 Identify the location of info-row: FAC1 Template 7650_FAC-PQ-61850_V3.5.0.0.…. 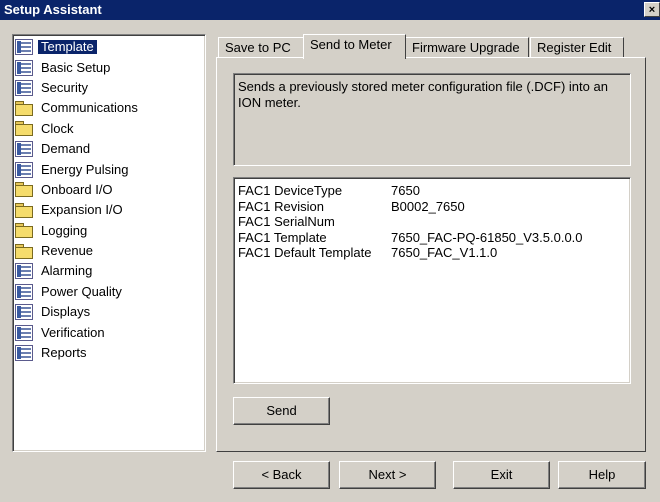
(432, 238).